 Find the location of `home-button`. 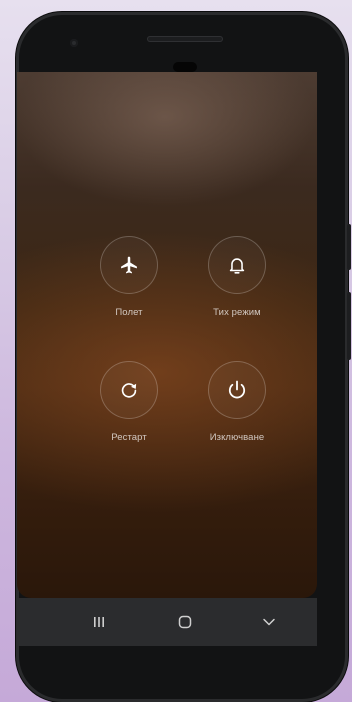

home-button is located at coordinates (185, 622).